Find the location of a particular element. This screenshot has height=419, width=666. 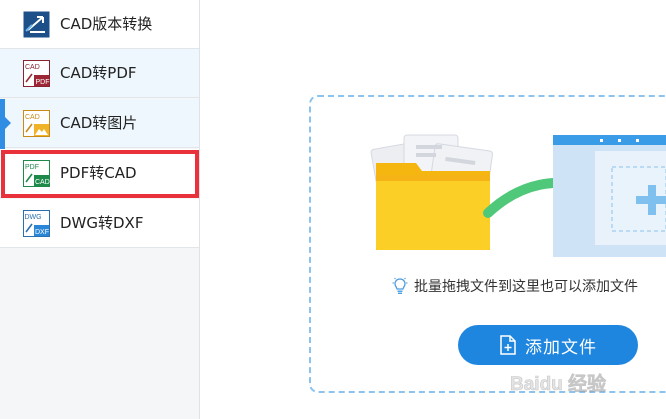

drag-files-illustration is located at coordinates (518, 195).